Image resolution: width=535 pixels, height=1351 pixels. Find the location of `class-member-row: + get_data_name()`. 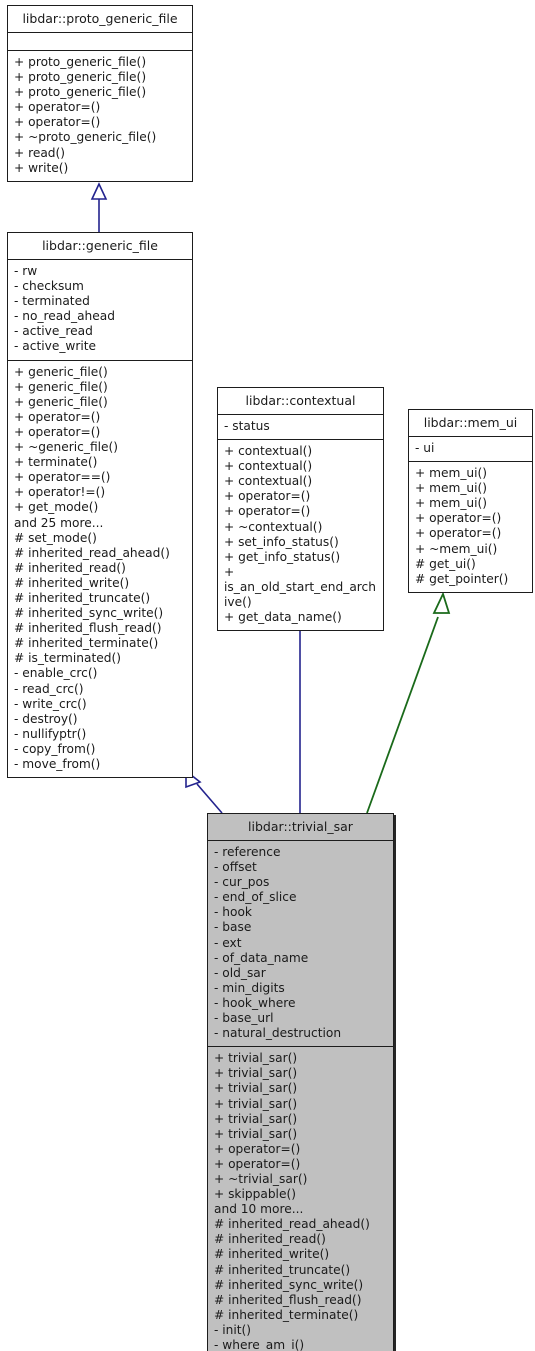

class-member-row: + get_data_name() is located at coordinates (283, 617).